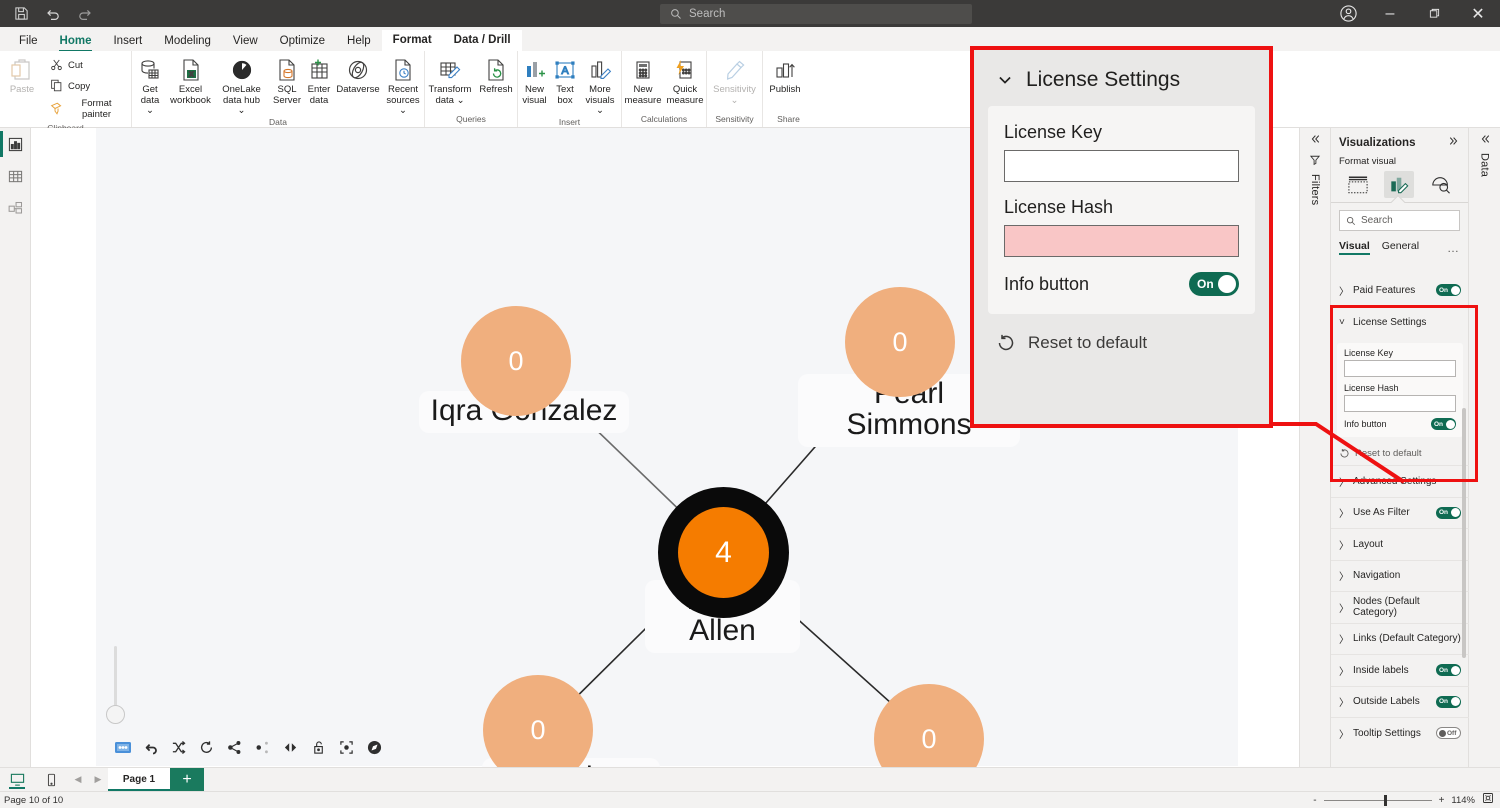 This screenshot has height=808, width=1500. What do you see at coordinates (245, 42) in the screenshot?
I see `ribbon-tab-view: View` at bounding box center [245, 42].